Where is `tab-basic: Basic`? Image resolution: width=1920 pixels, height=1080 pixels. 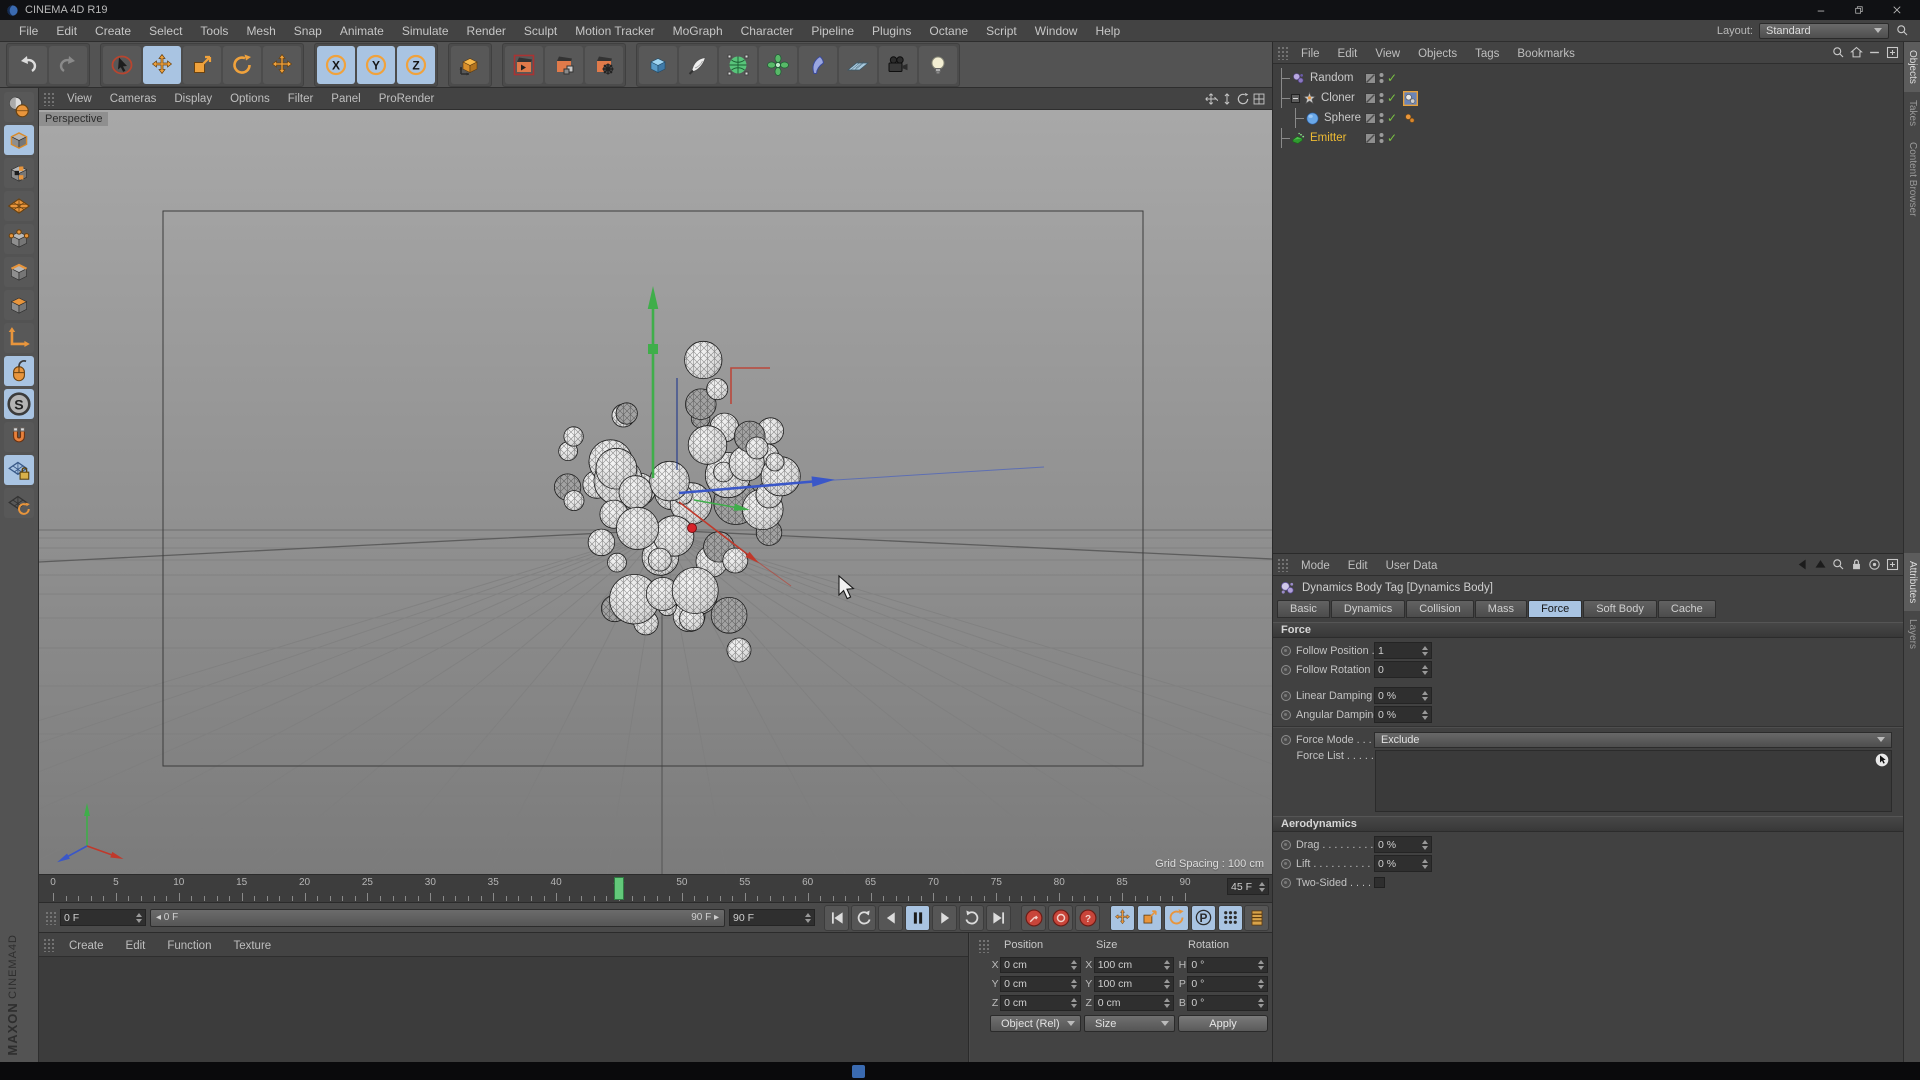 tab-basic: Basic is located at coordinates (1303, 609).